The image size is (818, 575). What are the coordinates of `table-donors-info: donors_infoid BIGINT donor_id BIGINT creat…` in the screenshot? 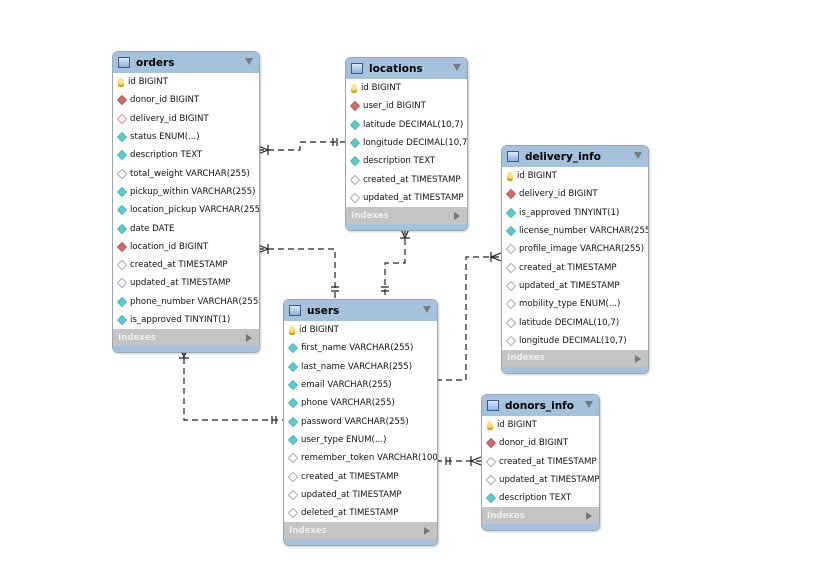 It's located at (540, 463).